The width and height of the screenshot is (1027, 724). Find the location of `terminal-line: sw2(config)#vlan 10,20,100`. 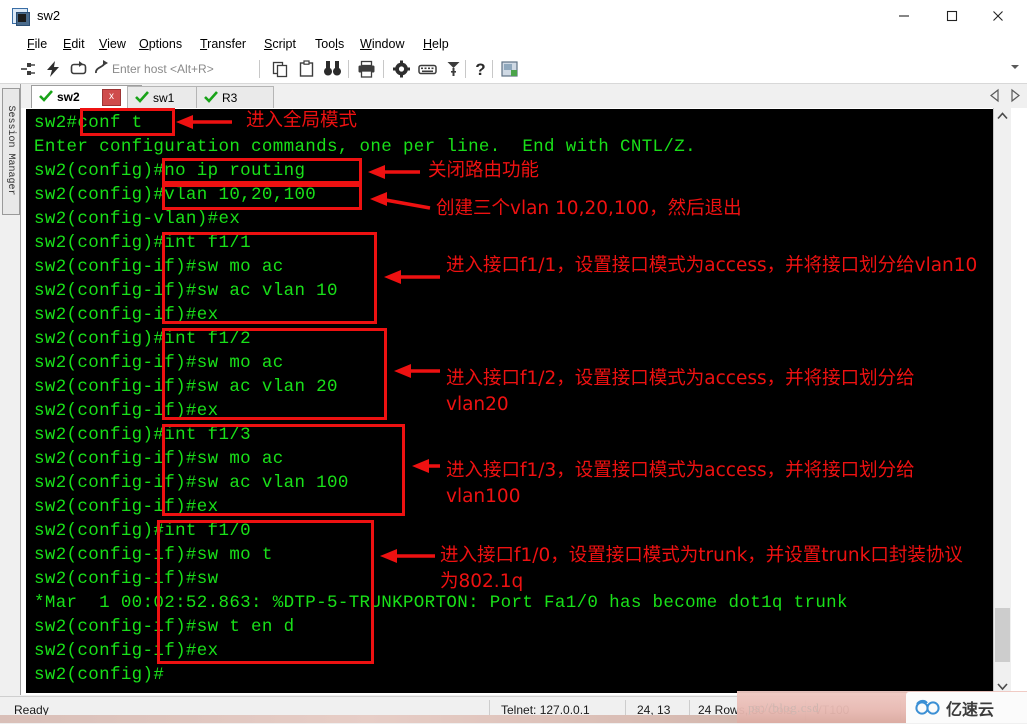

terminal-line: sw2(config)#vlan 10,20,100 is located at coordinates (175, 195).